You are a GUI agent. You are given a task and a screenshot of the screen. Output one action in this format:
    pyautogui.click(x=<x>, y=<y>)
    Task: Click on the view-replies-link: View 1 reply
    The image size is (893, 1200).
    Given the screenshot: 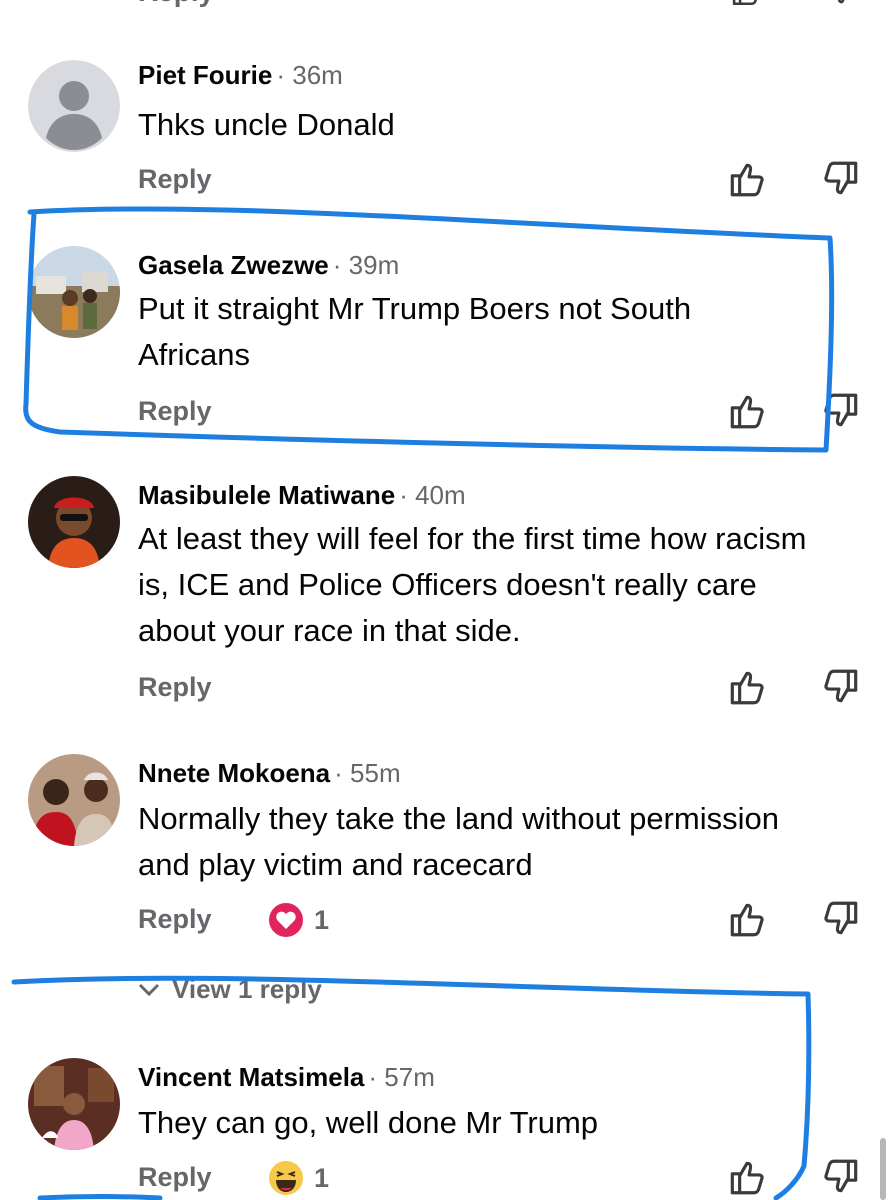 What is the action you would take?
    pyautogui.click(x=230, y=989)
    